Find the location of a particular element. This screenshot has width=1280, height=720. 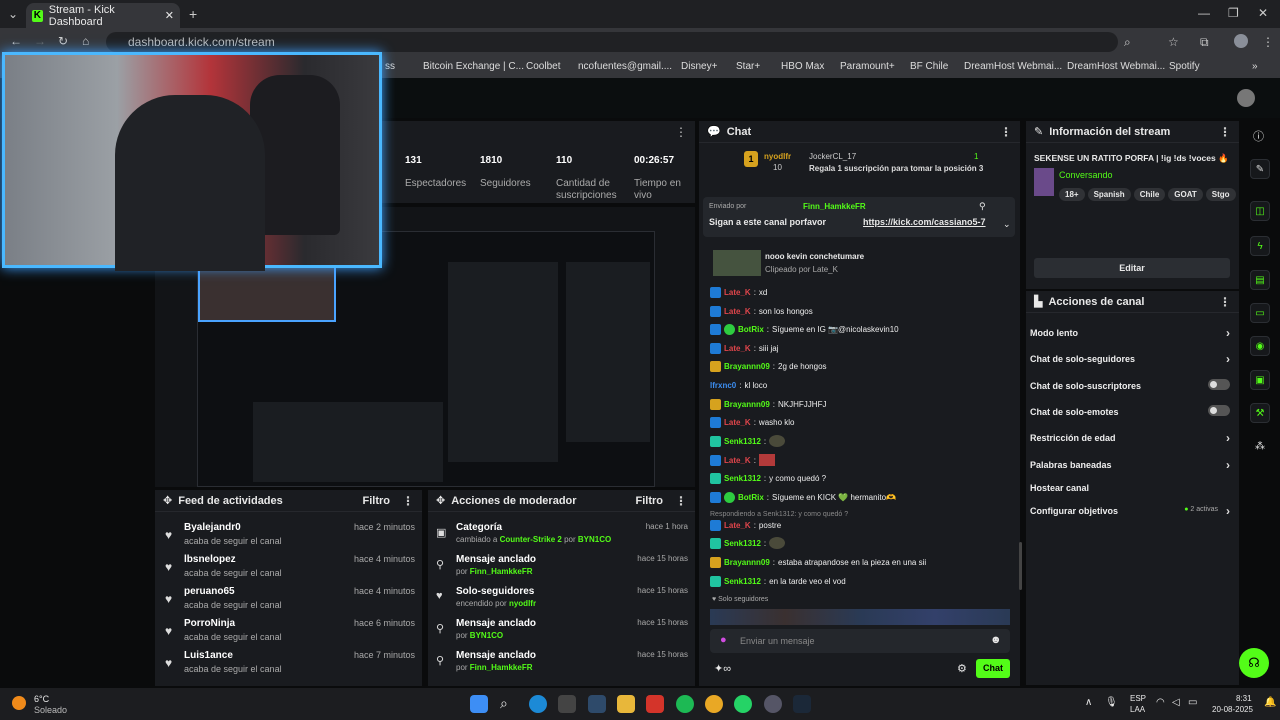

camera-icon: ◫ is located at coordinates (1260, 211).